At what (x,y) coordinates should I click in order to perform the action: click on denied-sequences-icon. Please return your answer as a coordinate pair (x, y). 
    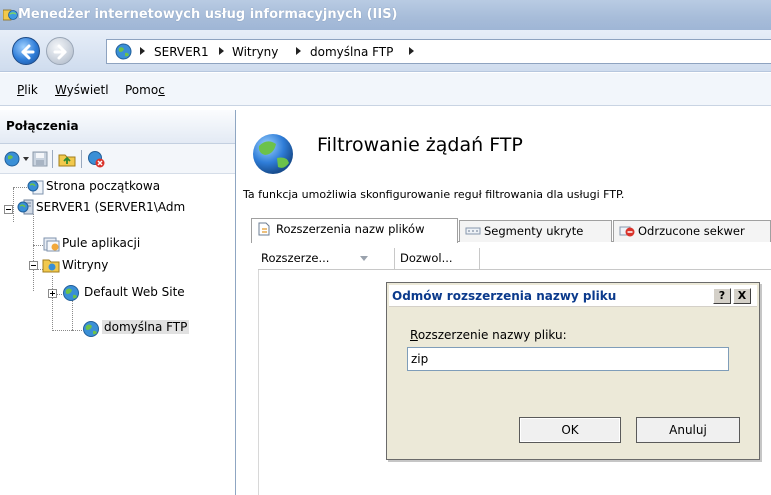
    Looking at the image, I should click on (627, 231).